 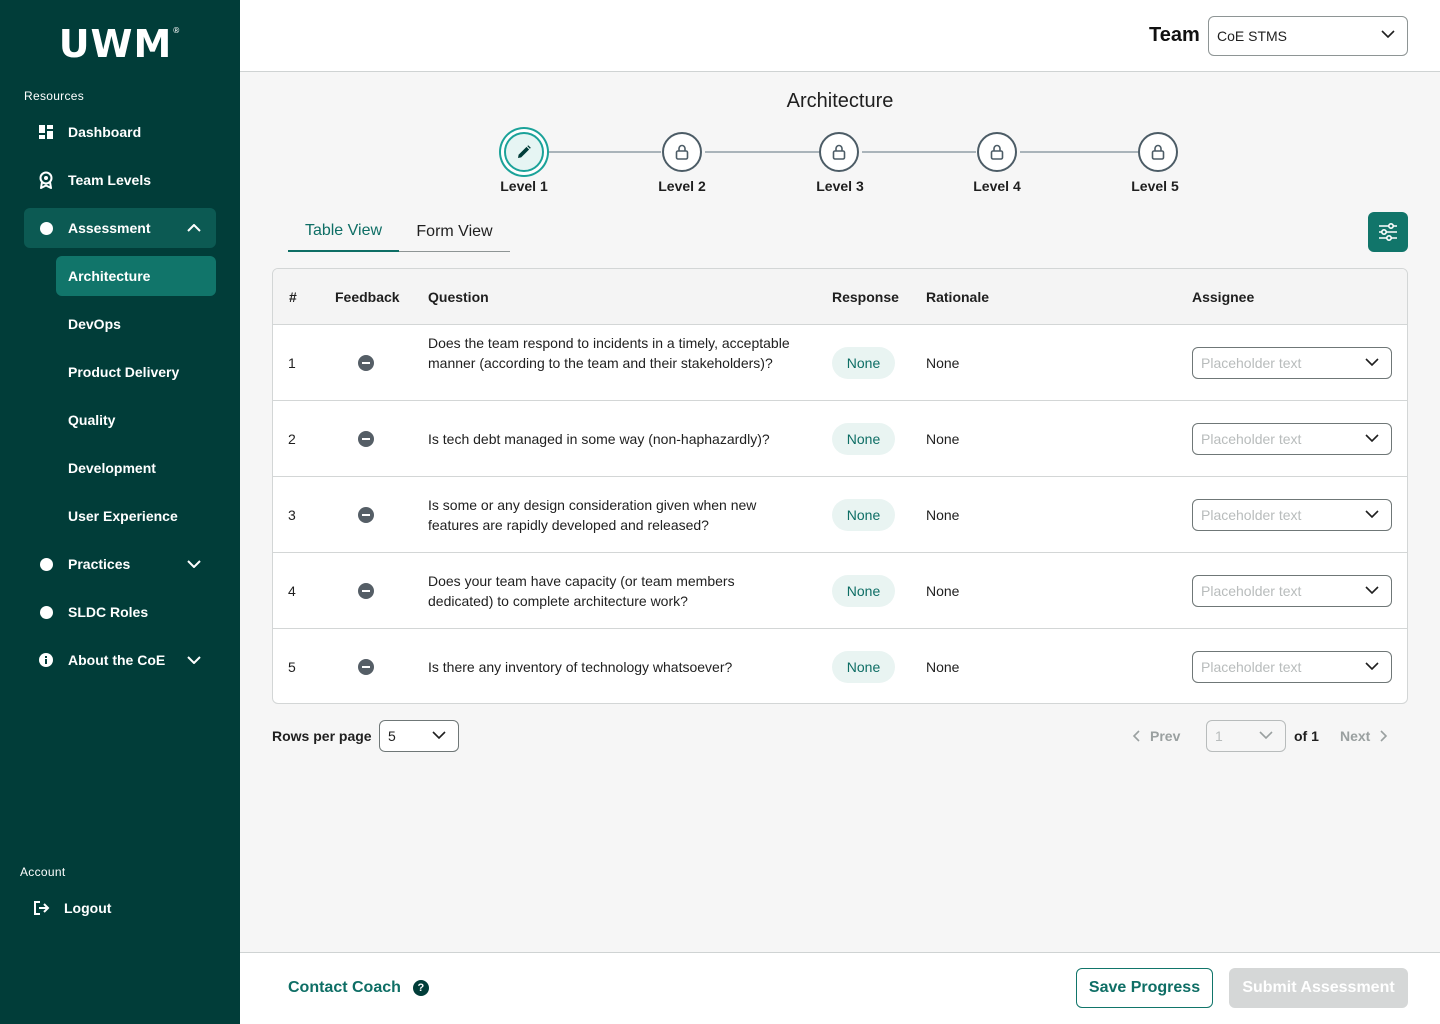 What do you see at coordinates (840, 101) in the screenshot?
I see `page-title: Architecture` at bounding box center [840, 101].